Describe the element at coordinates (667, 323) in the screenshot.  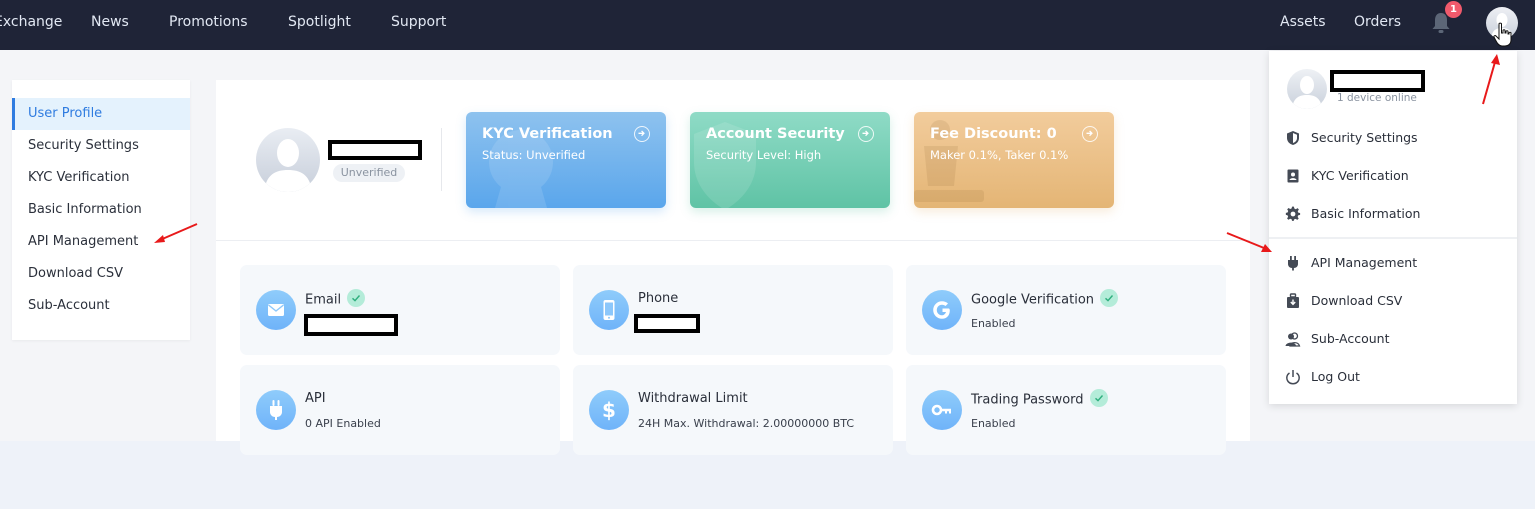
I see `redacted-phone` at that location.